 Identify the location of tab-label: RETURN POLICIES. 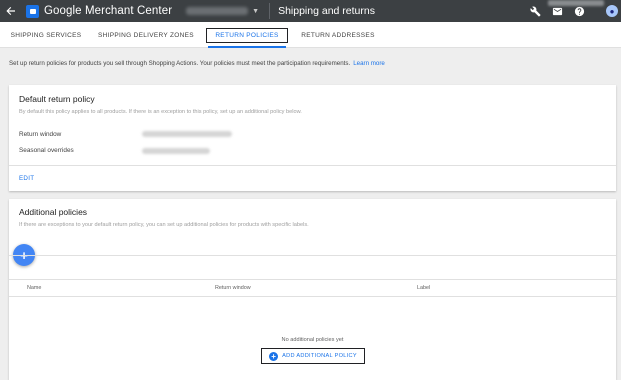
(247, 35).